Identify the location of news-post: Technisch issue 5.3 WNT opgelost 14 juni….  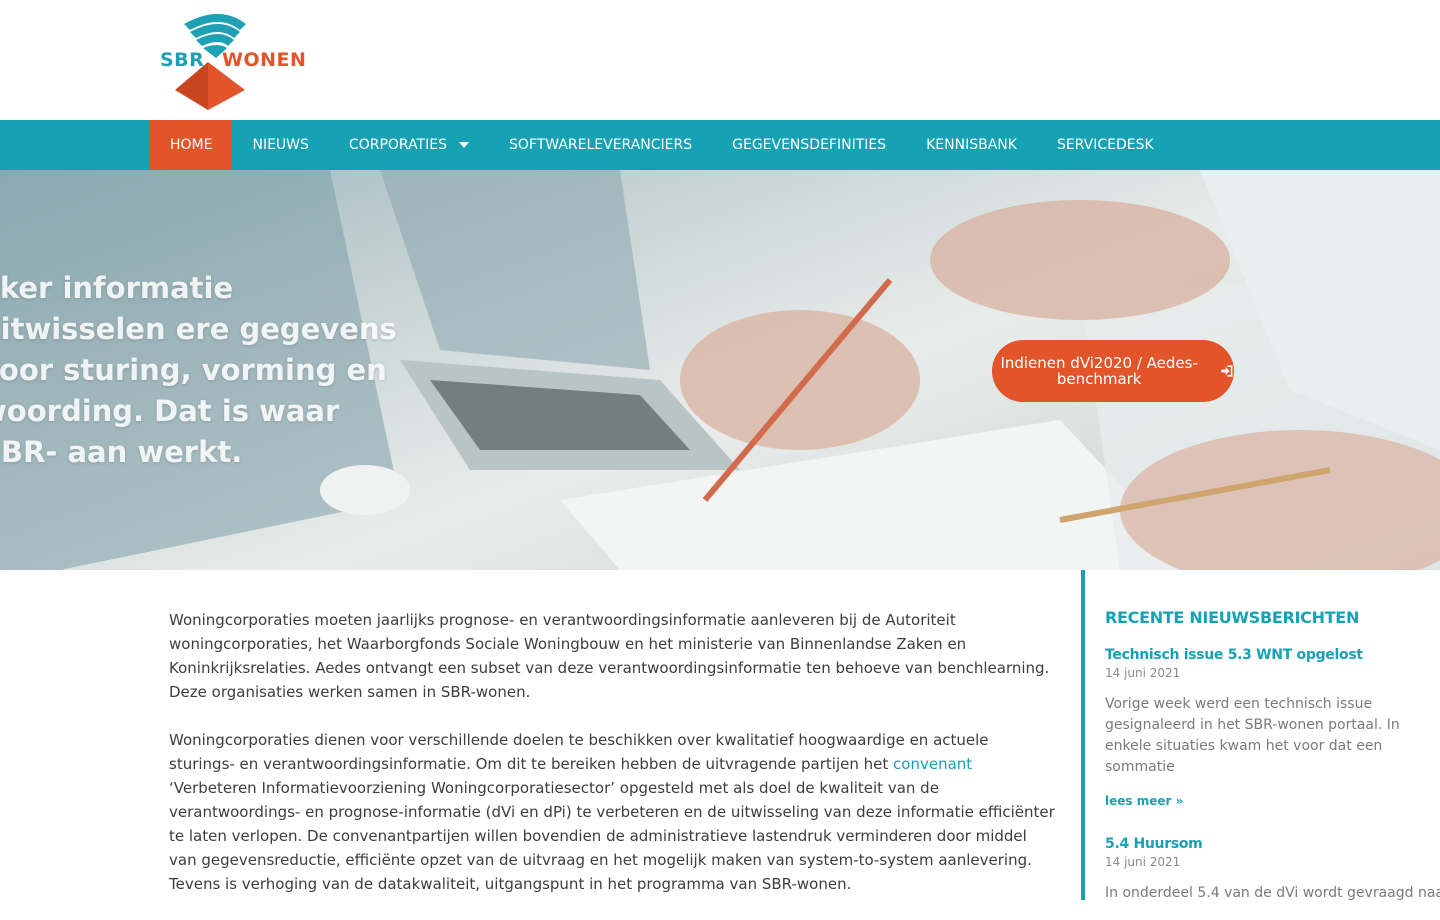
(1272, 727).